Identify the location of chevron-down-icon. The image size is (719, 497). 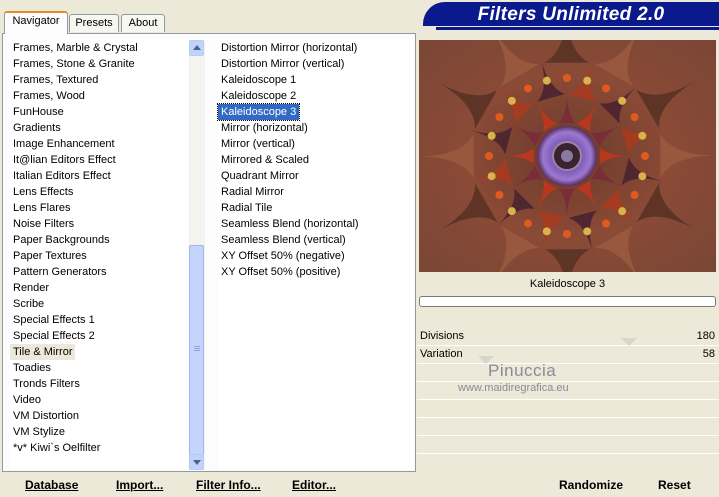
(197, 462).